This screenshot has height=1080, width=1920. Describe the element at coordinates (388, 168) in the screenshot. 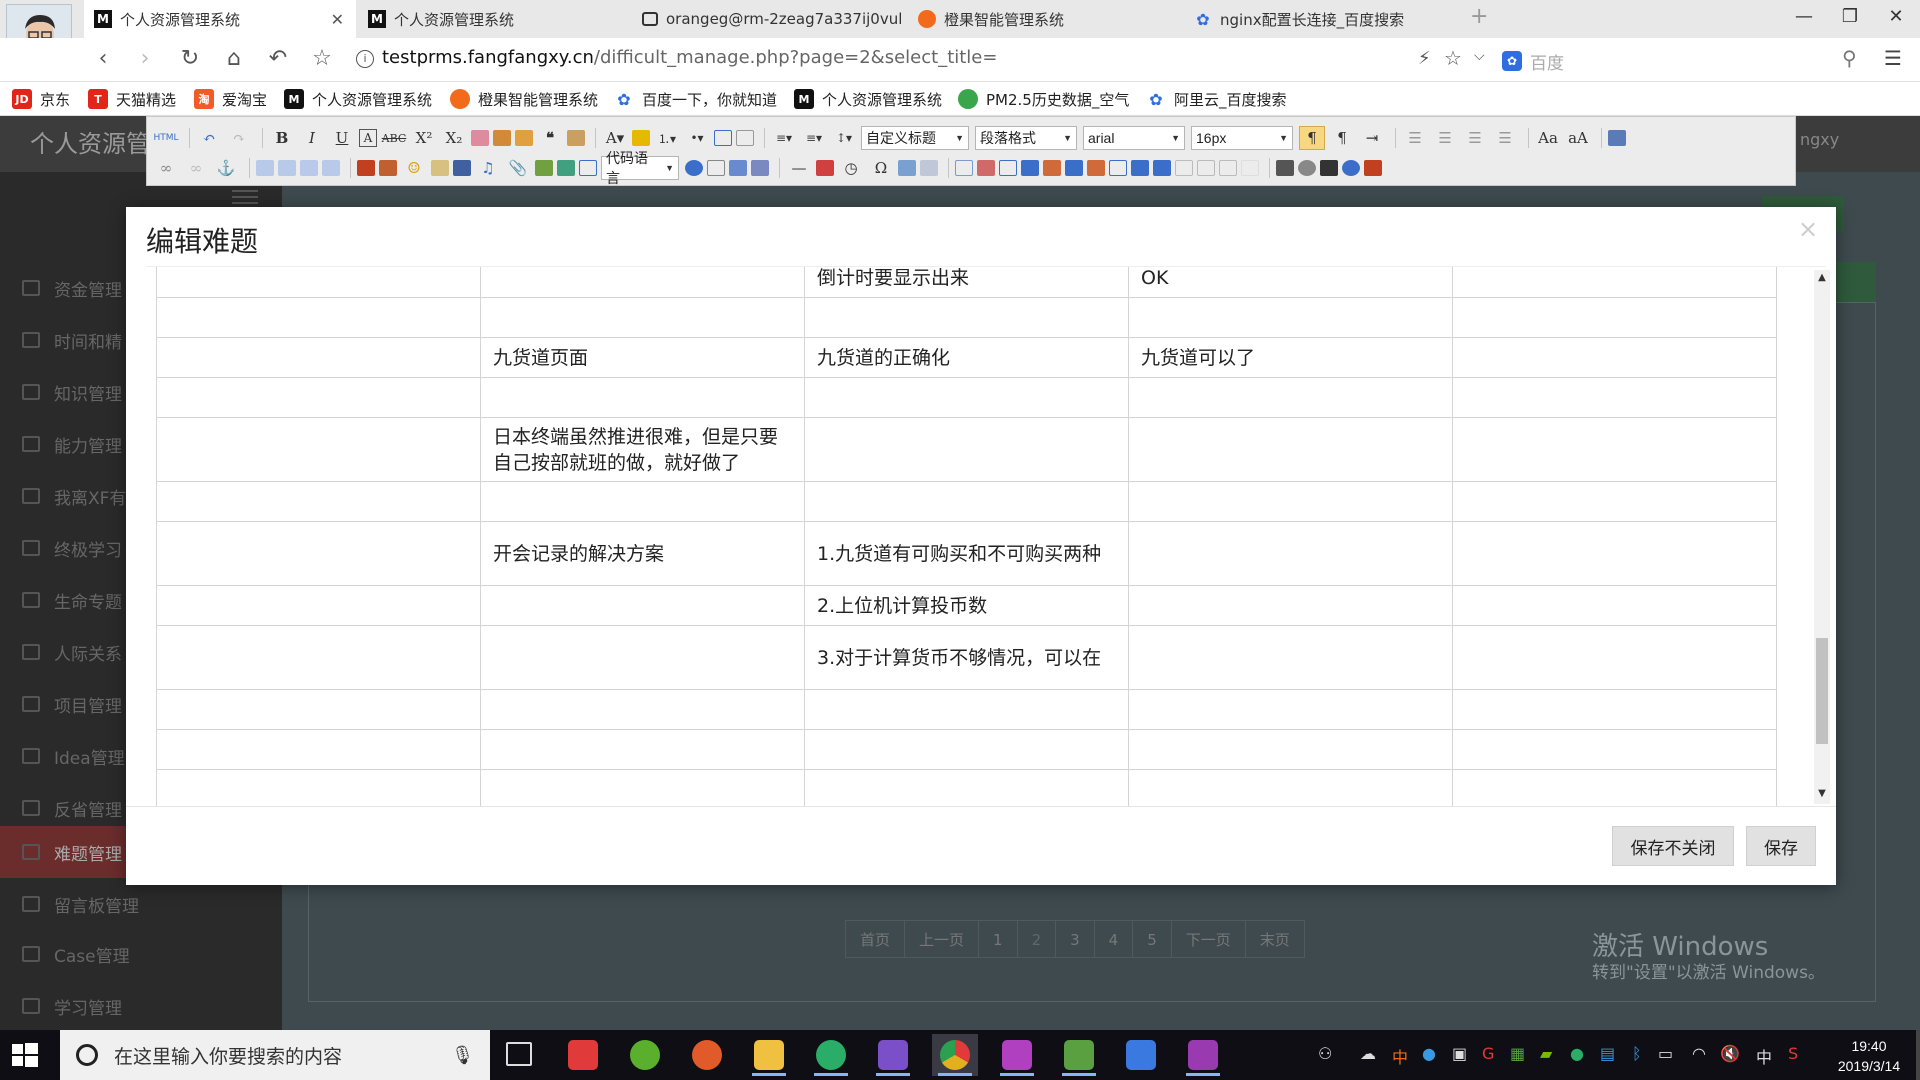

I see `insert-image-icon` at that location.